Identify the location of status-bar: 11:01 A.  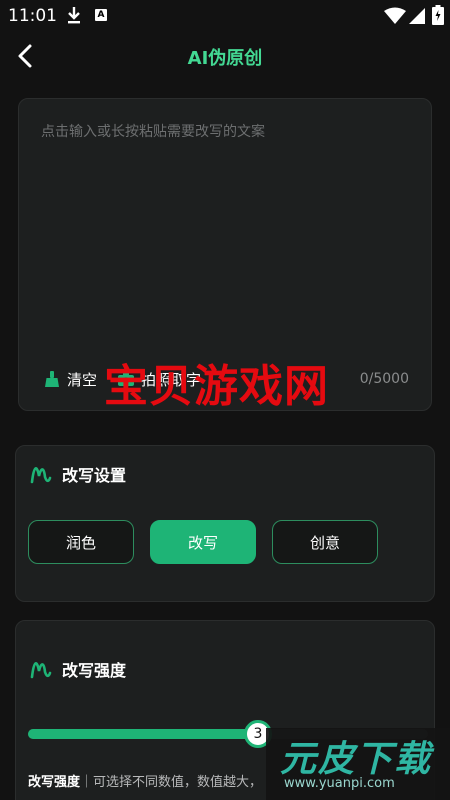
(225, 15).